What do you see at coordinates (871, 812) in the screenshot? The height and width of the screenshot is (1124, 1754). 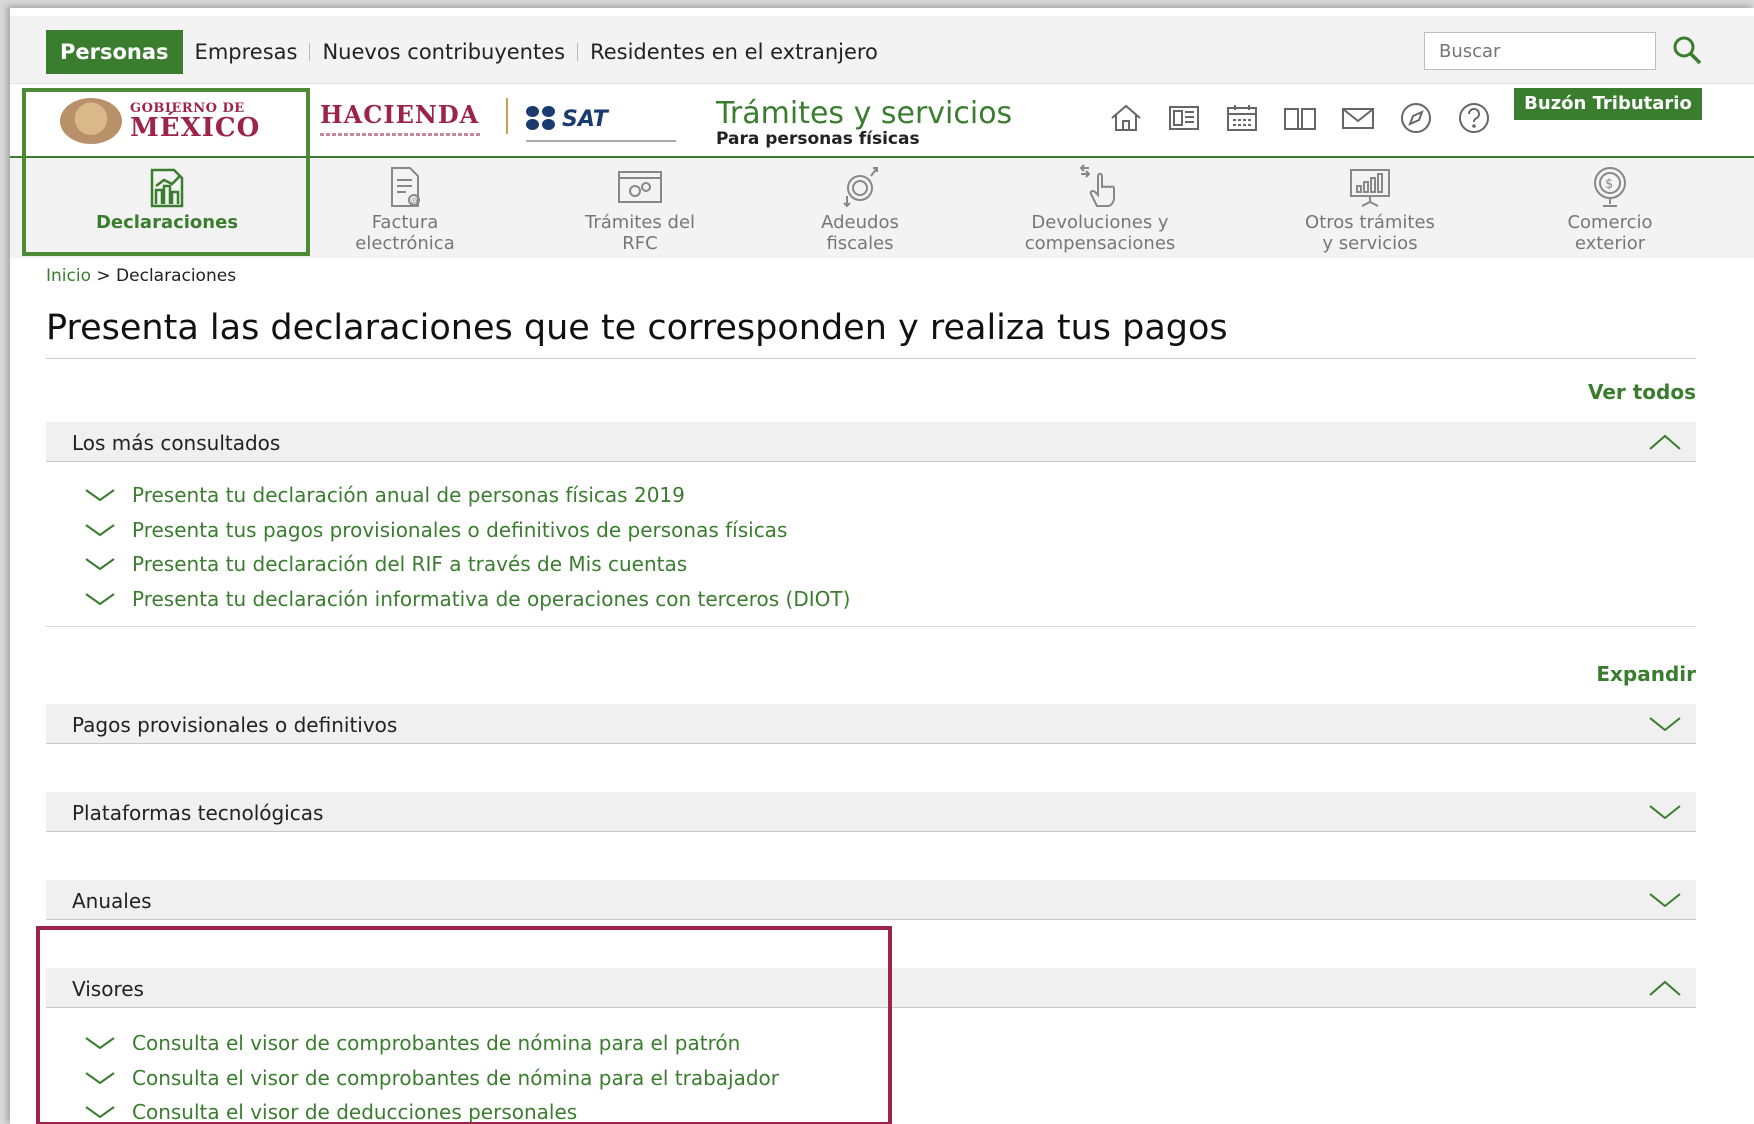 I see `accordion-plataformas: Plataformas tecnológicas` at bounding box center [871, 812].